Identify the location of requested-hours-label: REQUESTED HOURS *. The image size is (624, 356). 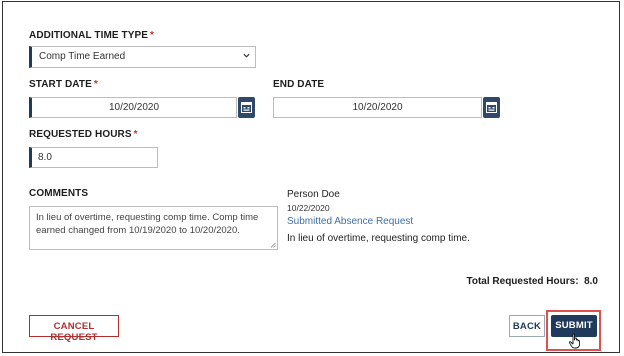
(83, 134).